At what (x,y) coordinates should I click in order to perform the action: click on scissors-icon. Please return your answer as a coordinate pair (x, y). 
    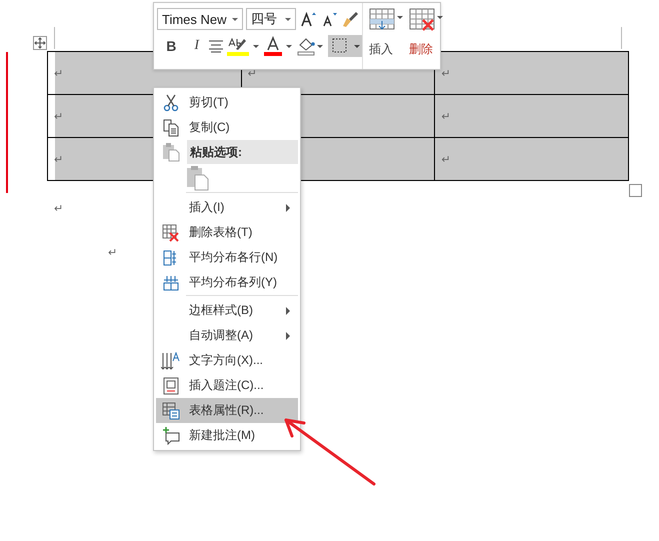
    Looking at the image, I should click on (171, 103).